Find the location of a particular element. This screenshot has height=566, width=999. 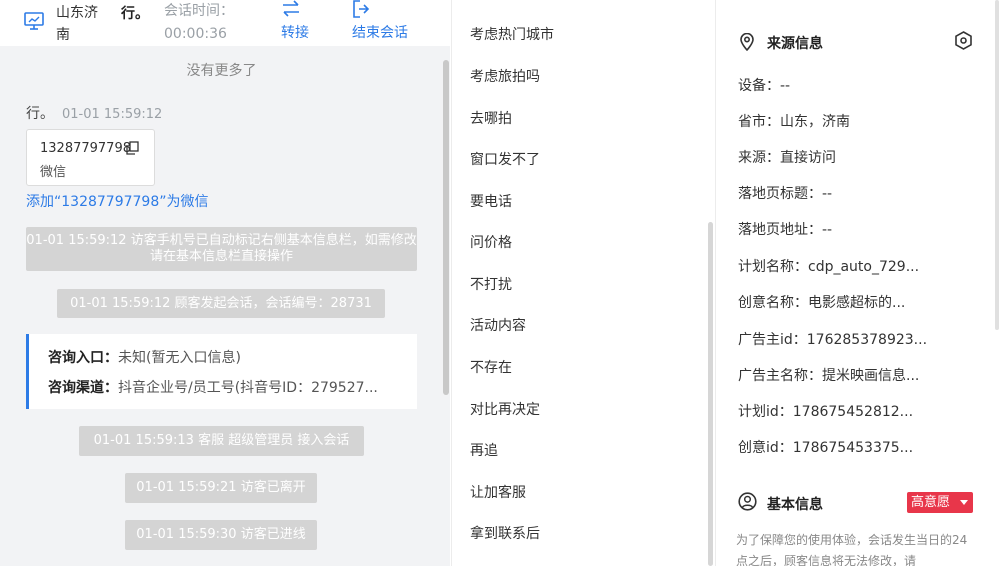

transfer-button: 转接 is located at coordinates (295, 21).